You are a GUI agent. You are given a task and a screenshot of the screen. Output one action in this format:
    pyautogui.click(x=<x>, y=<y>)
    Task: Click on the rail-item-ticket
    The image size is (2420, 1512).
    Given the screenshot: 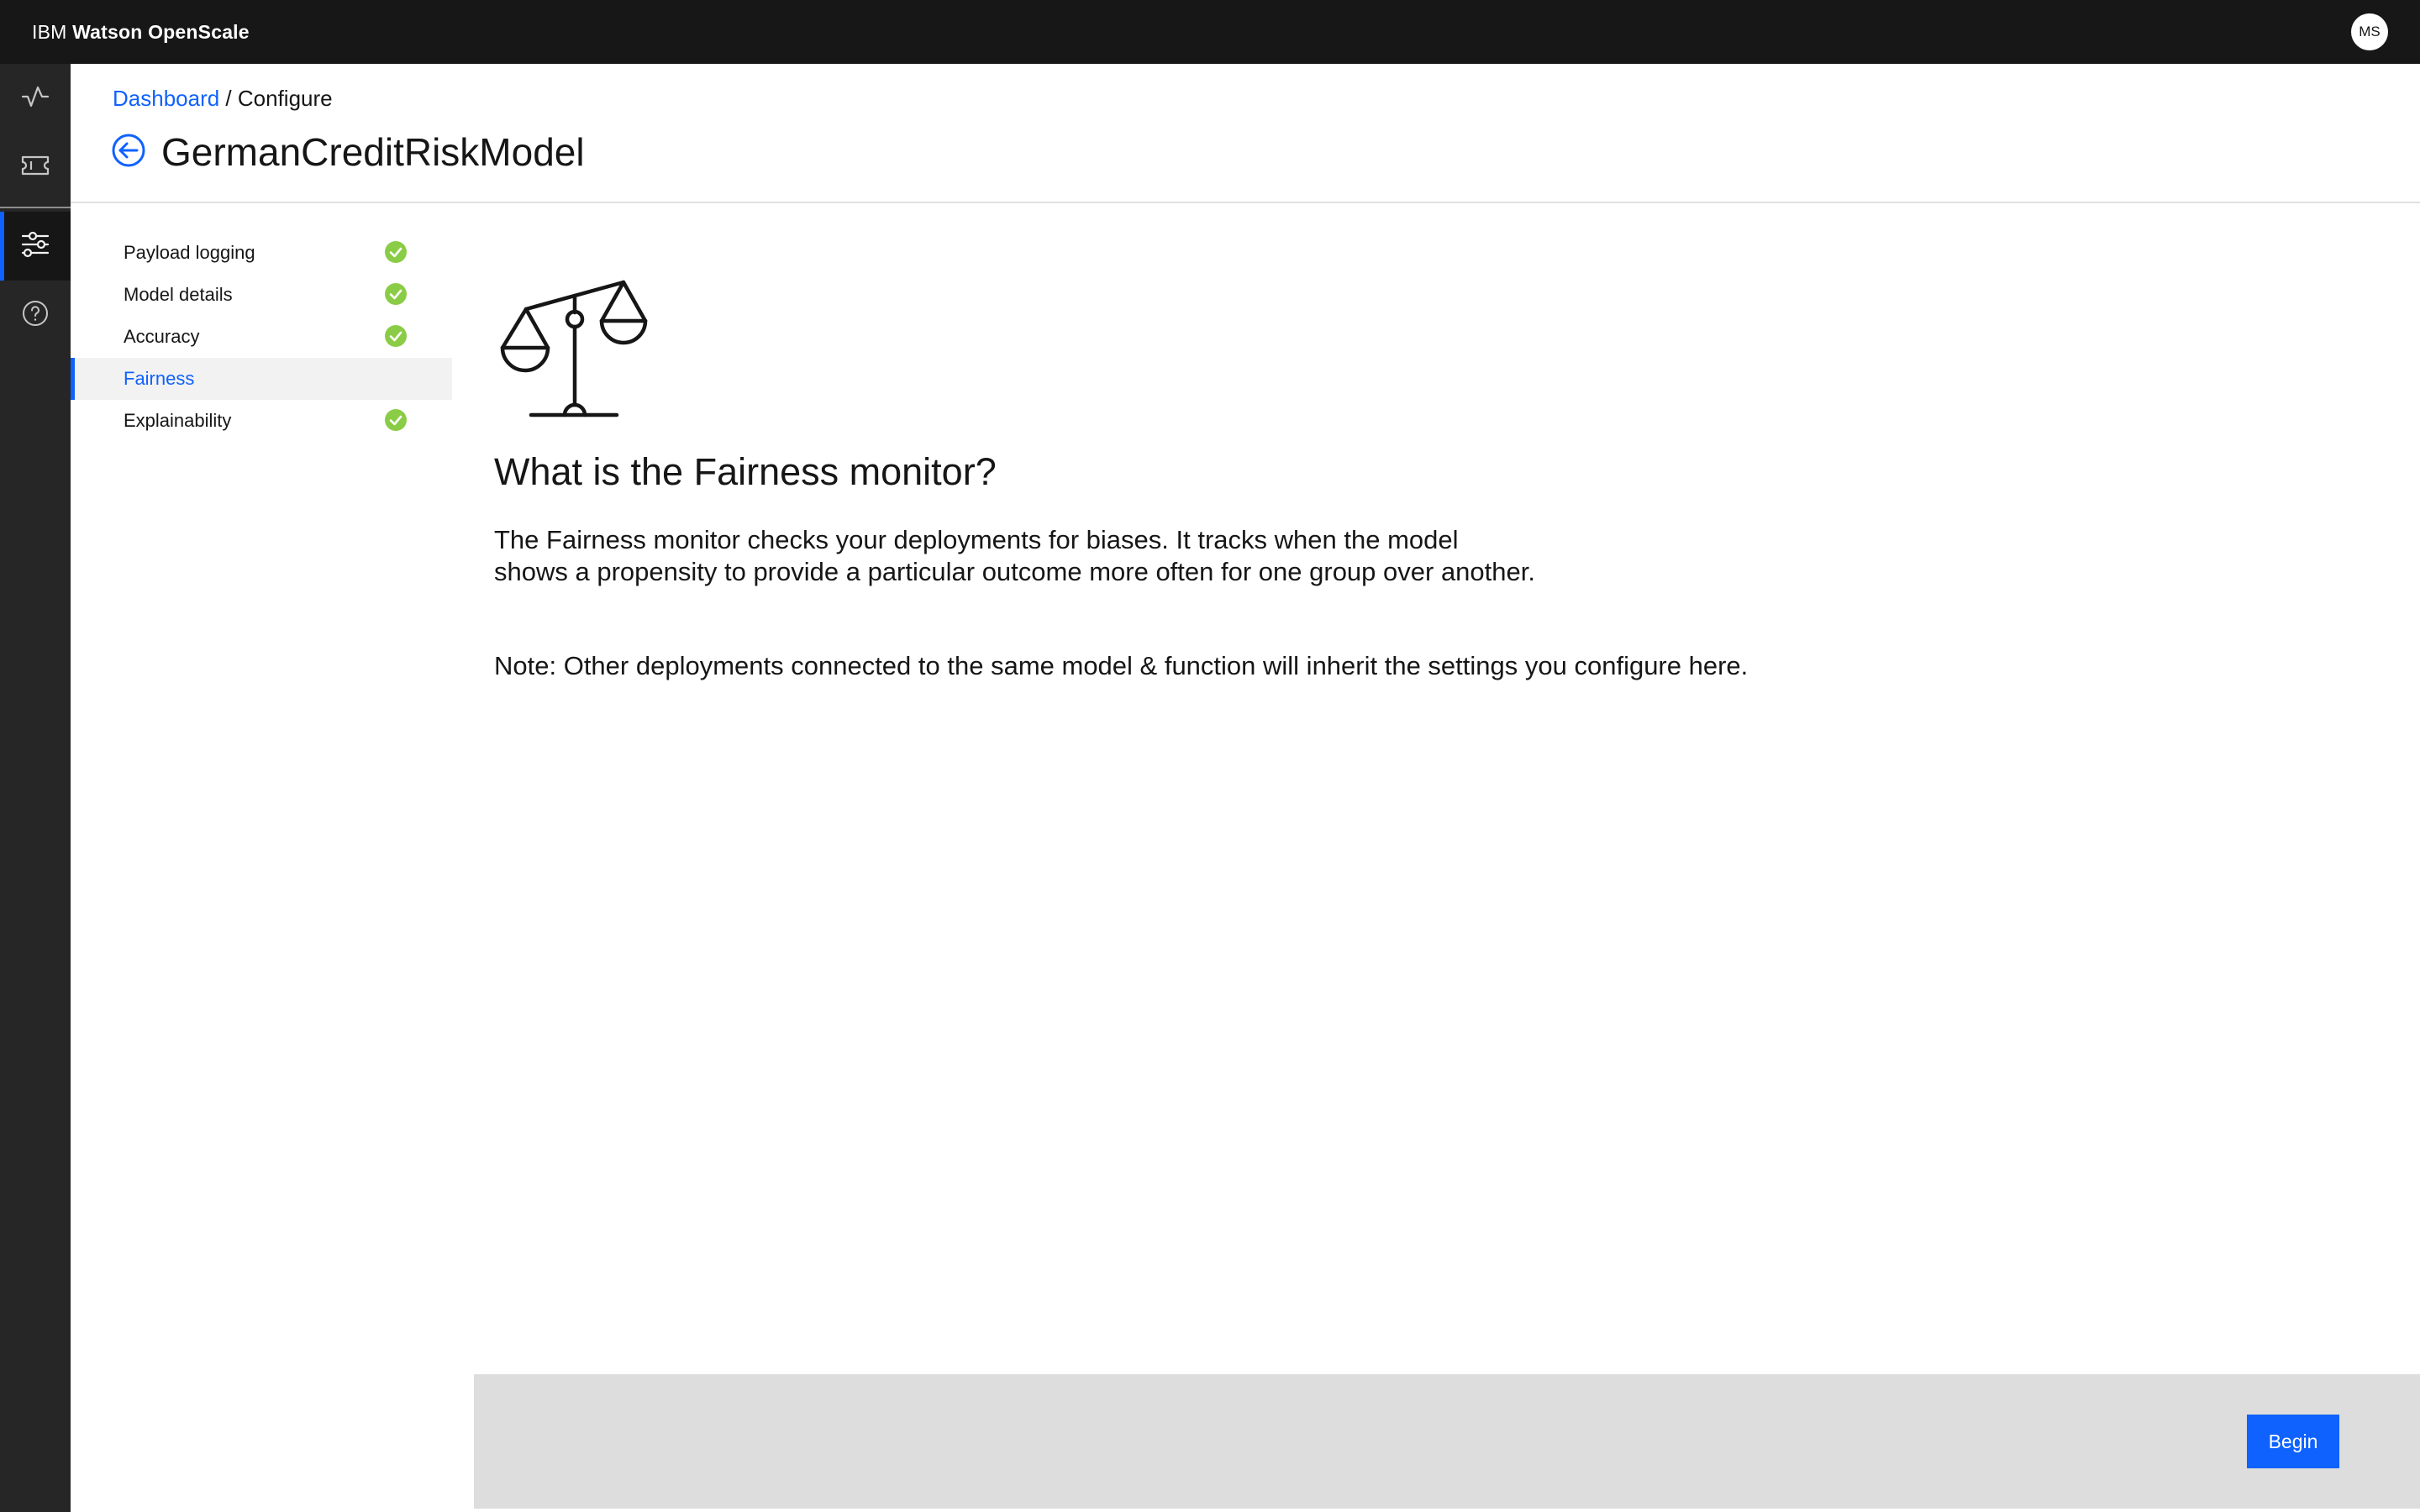 What is the action you would take?
    pyautogui.click(x=35, y=167)
    